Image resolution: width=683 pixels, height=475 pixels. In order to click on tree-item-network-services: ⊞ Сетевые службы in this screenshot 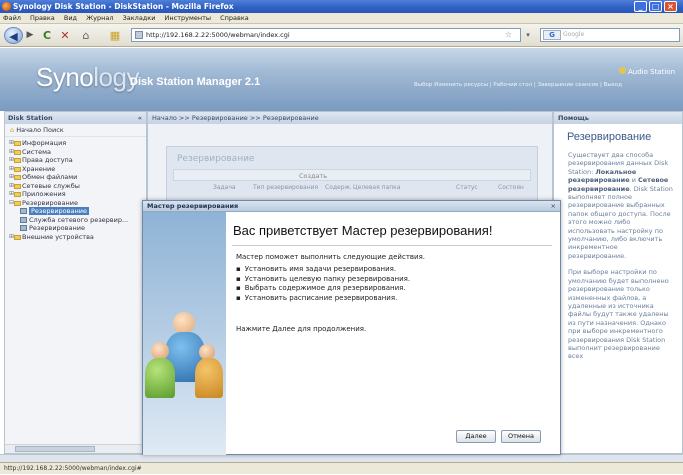, I will do `click(77, 186)`.